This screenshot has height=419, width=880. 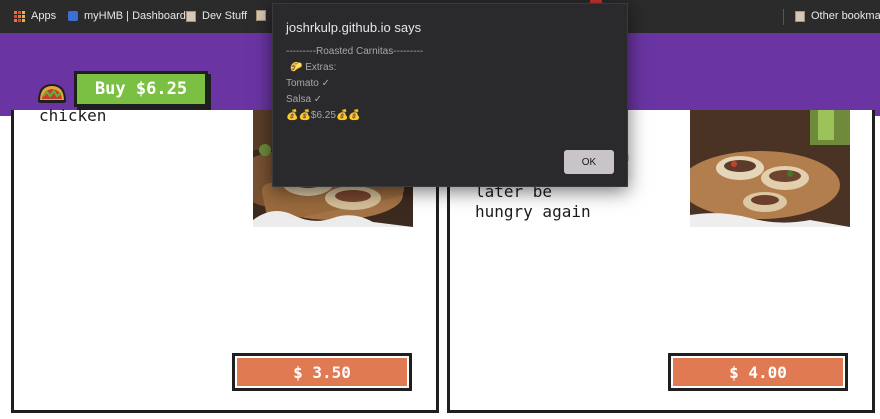 I want to click on add-to-cart-button: $ 3.50, so click(x=322, y=372).